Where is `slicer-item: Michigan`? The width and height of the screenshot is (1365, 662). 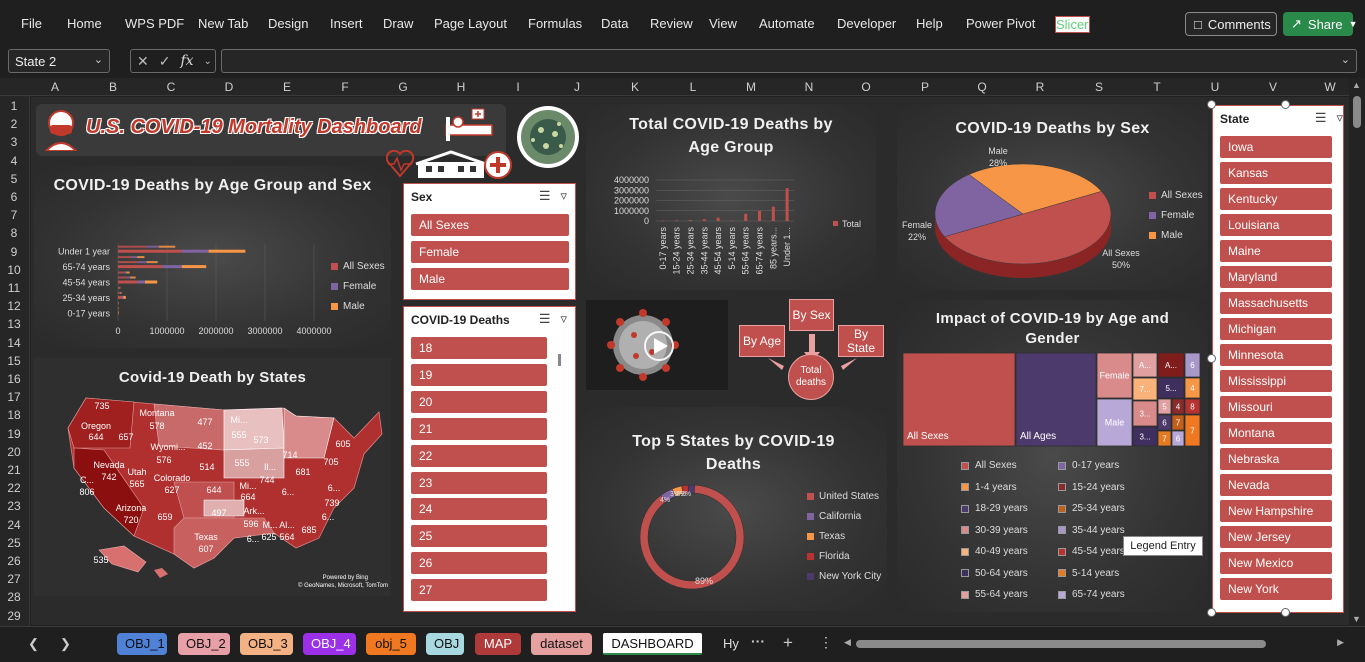
slicer-item: Michigan is located at coordinates (1276, 329).